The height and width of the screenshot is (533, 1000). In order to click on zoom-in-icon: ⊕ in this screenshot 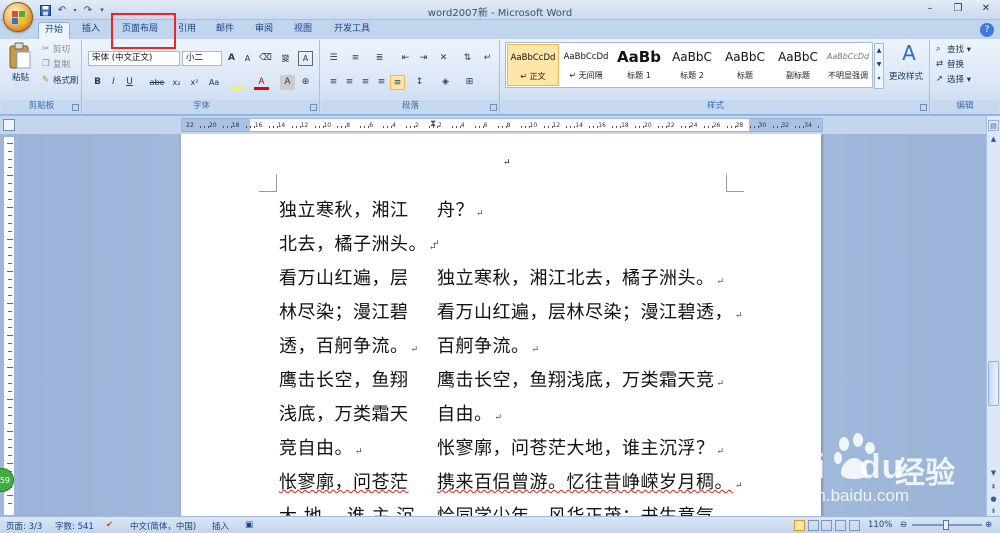, I will do `click(988, 525)`.